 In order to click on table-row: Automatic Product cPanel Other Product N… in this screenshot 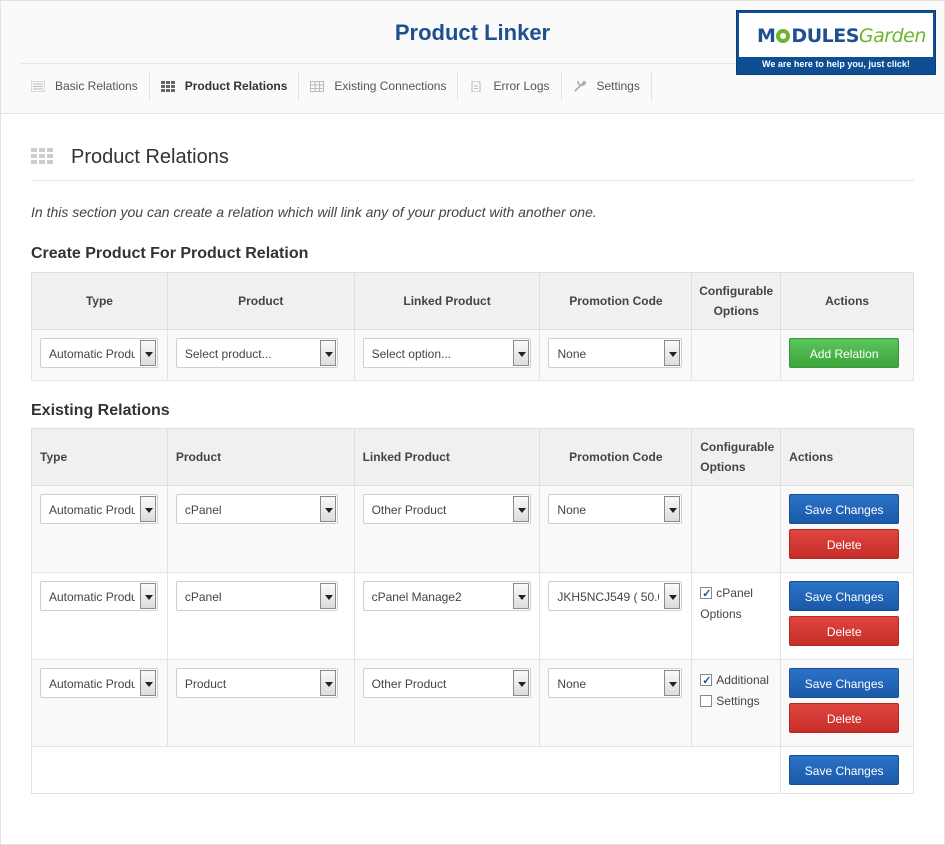, I will do `click(472, 529)`.